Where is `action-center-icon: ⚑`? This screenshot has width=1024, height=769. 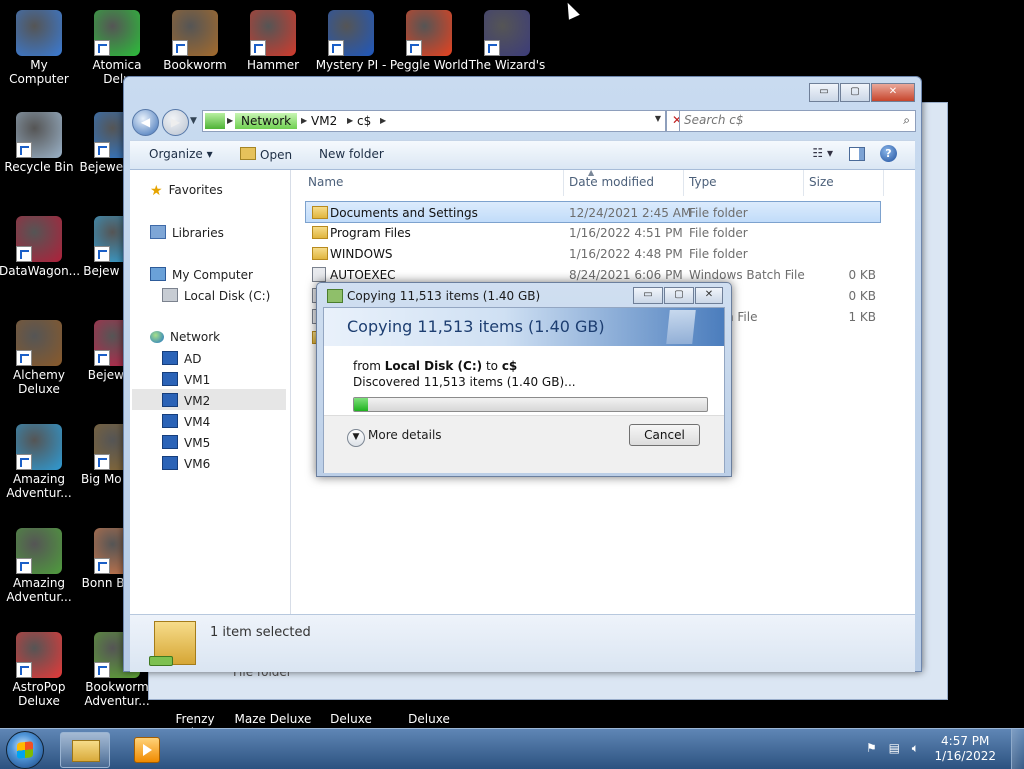
action-center-icon: ⚑ is located at coordinates (871, 748).